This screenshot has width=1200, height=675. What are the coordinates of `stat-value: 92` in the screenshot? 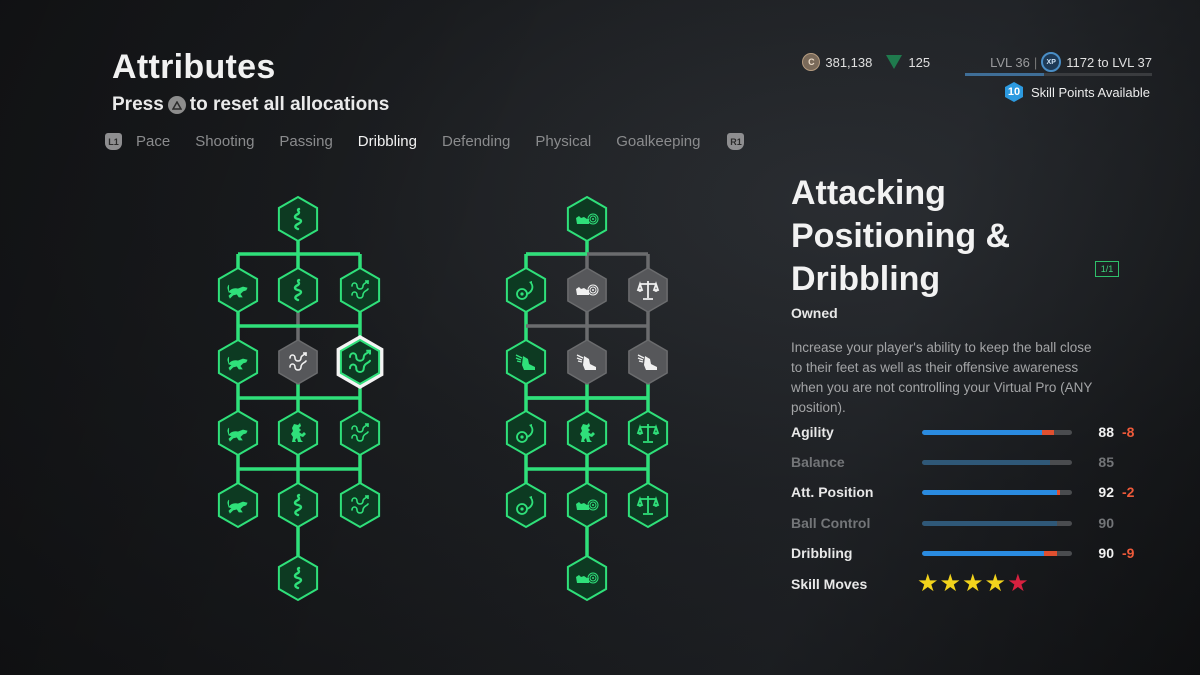 It's located at (1106, 492).